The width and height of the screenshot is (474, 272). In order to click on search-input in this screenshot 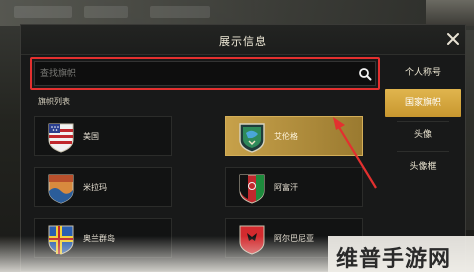, I will do `click(190, 74)`.